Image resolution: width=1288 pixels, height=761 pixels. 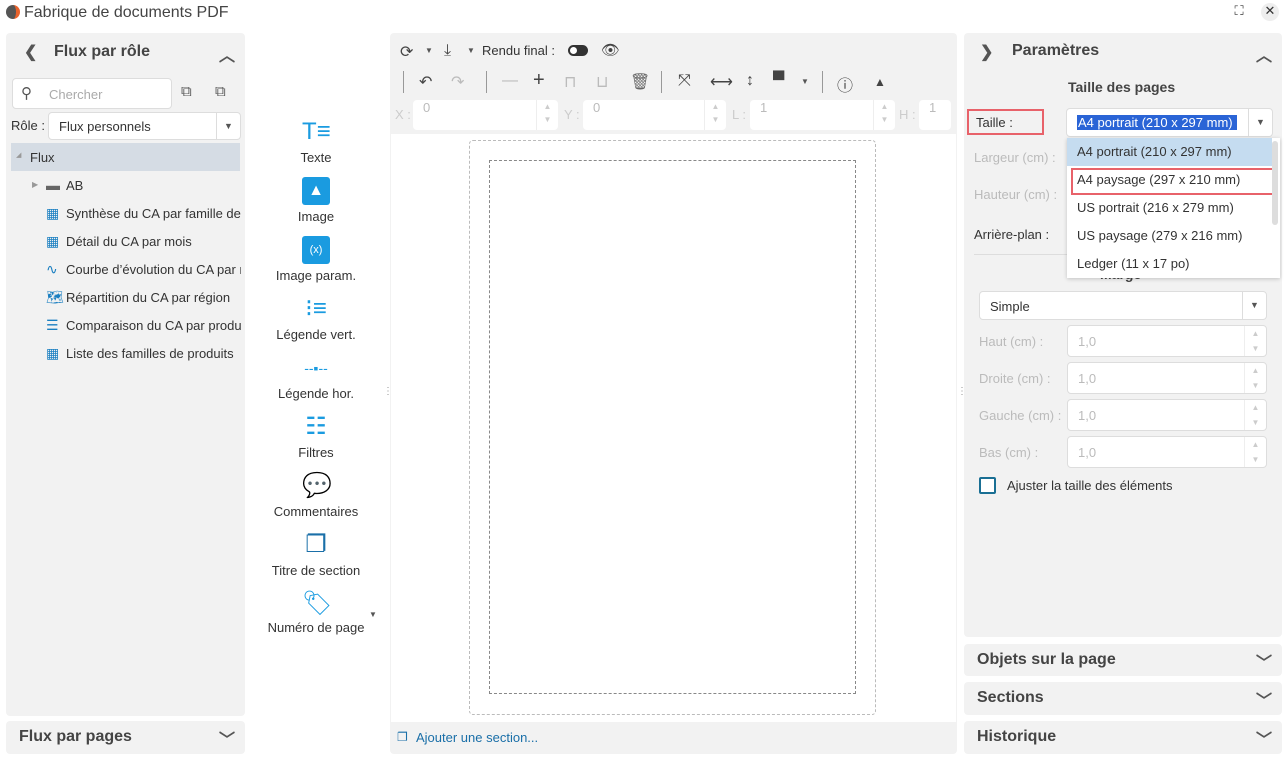 What do you see at coordinates (1123, 737) in the screenshot?
I see `historique-panel: Historique ﹀` at bounding box center [1123, 737].